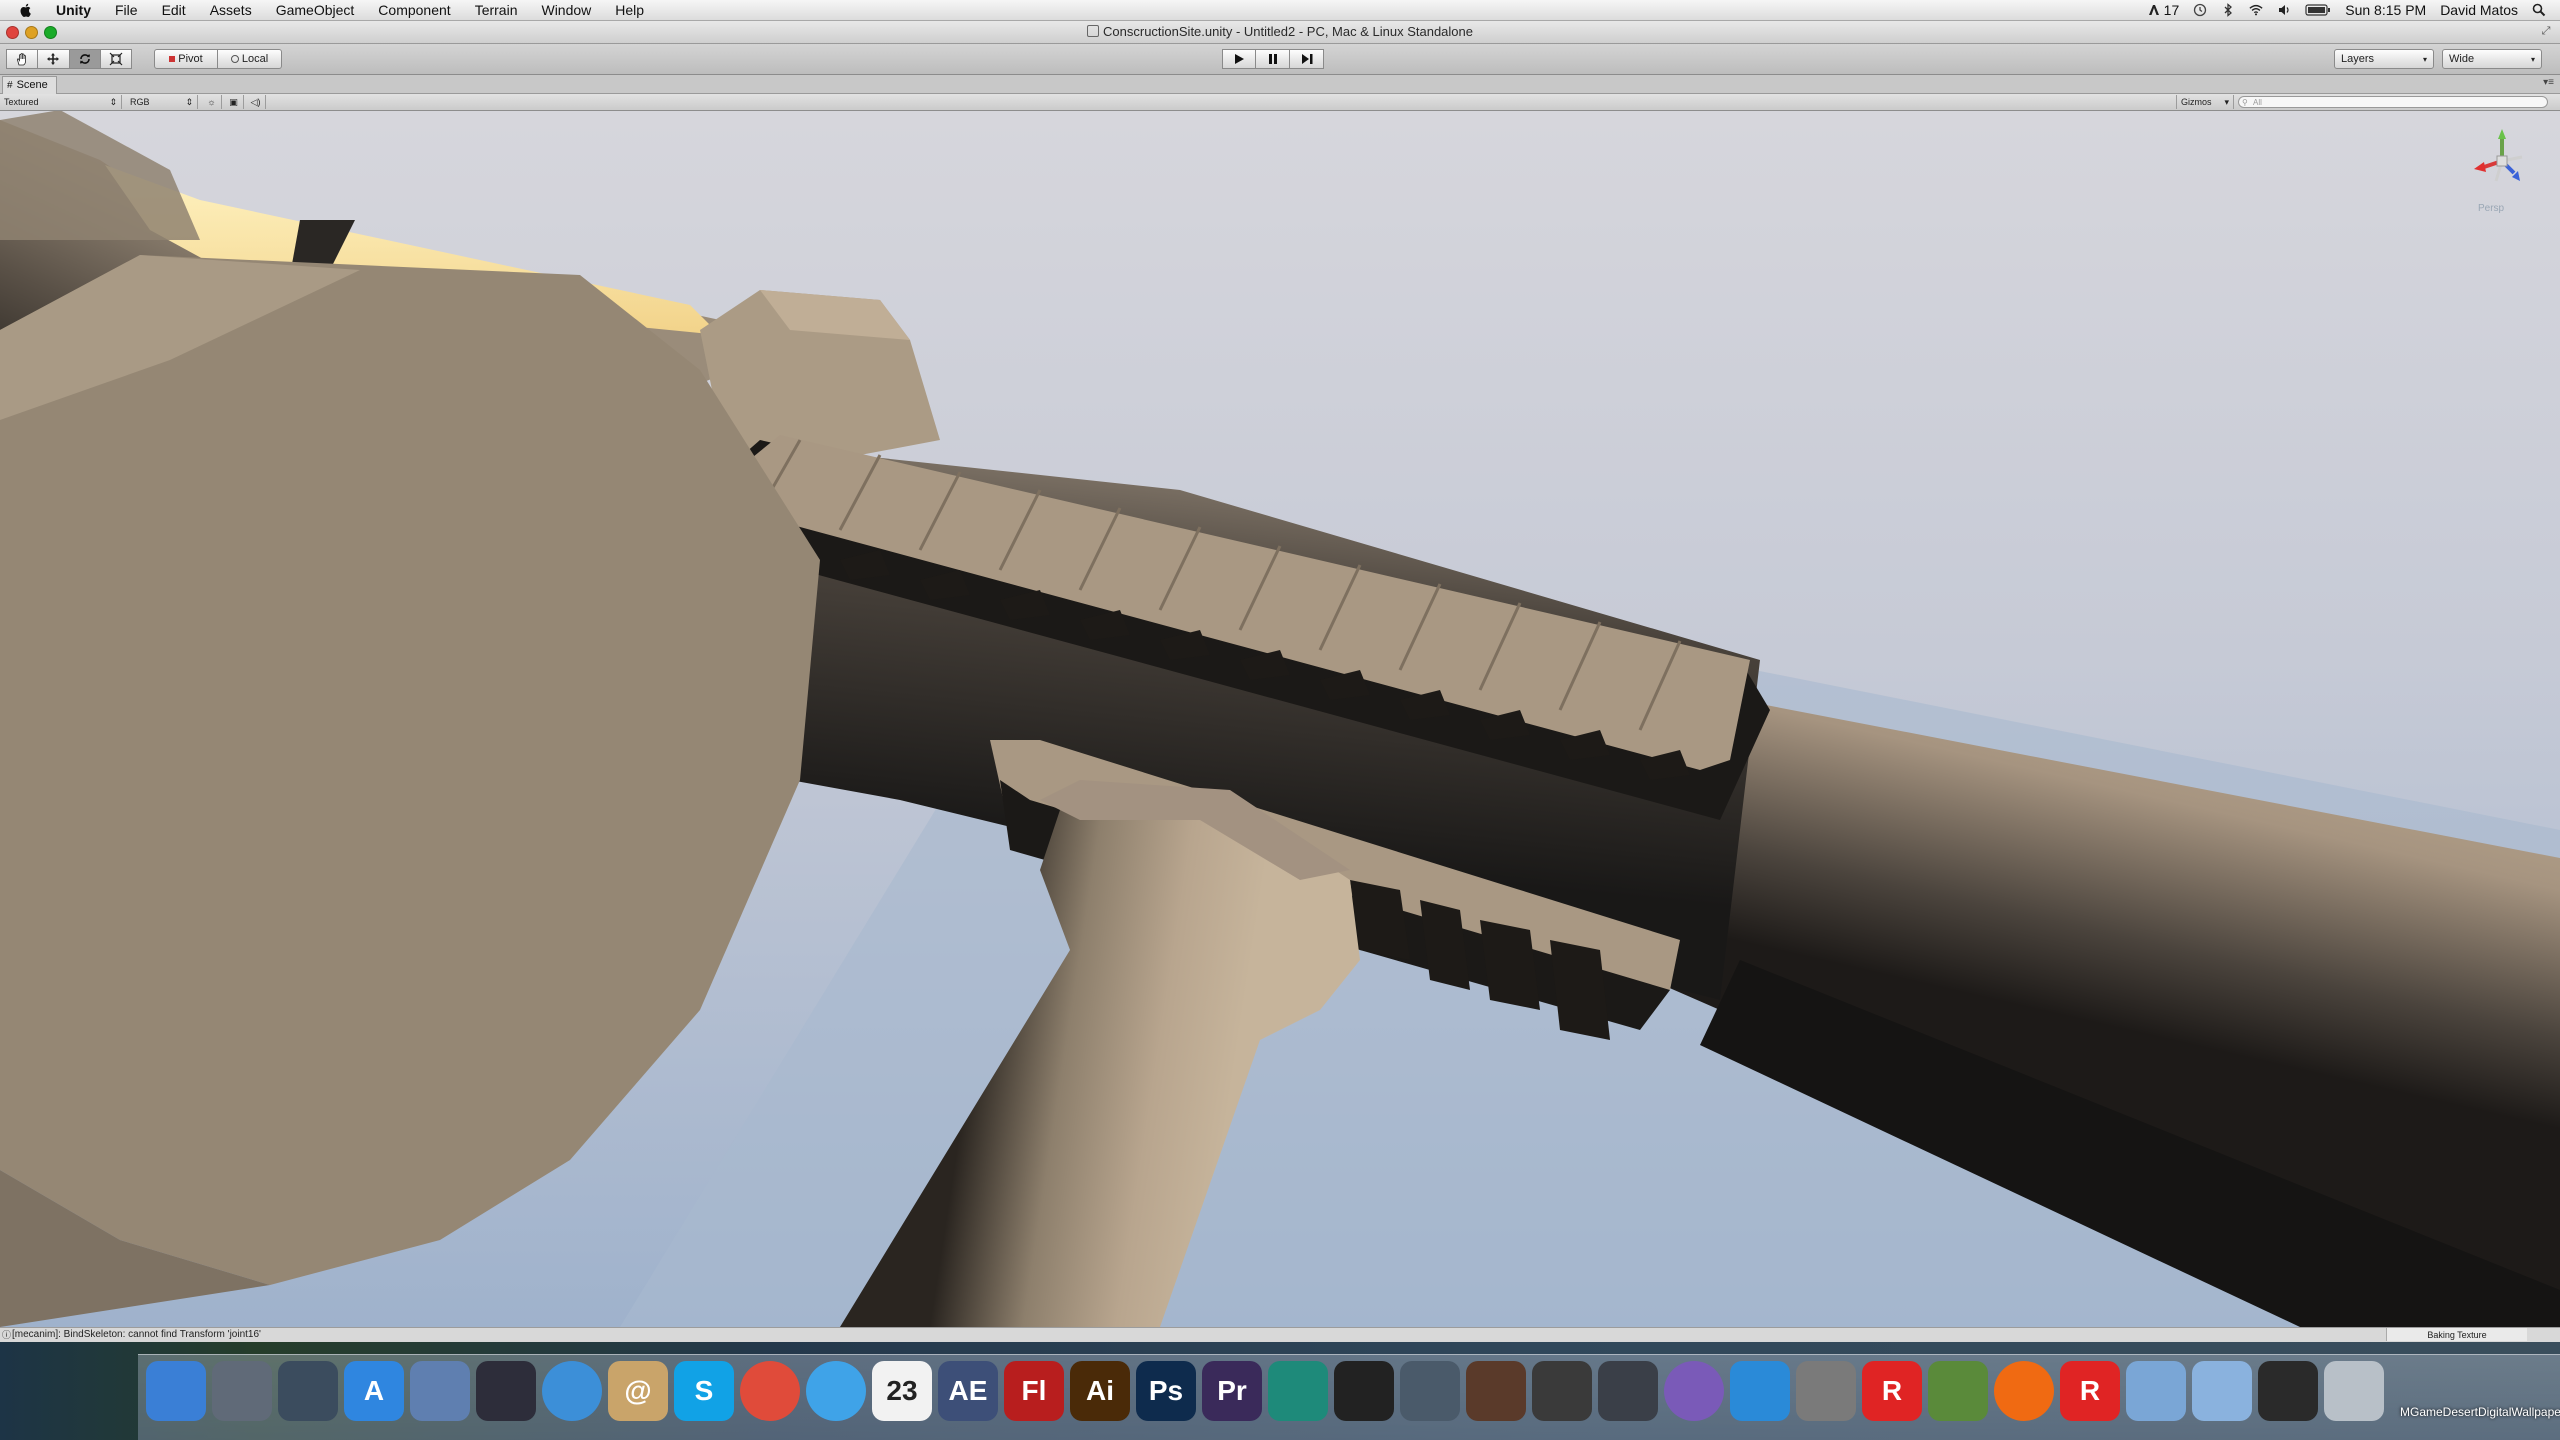 This screenshot has width=2560, height=1440. I want to click on dock-documents-folder-icon, so click(2222, 1391).